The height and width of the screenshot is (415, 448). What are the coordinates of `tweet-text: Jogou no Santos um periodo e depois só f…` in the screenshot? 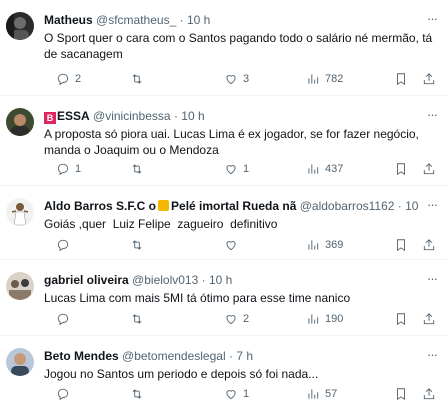 It's located at (181, 374).